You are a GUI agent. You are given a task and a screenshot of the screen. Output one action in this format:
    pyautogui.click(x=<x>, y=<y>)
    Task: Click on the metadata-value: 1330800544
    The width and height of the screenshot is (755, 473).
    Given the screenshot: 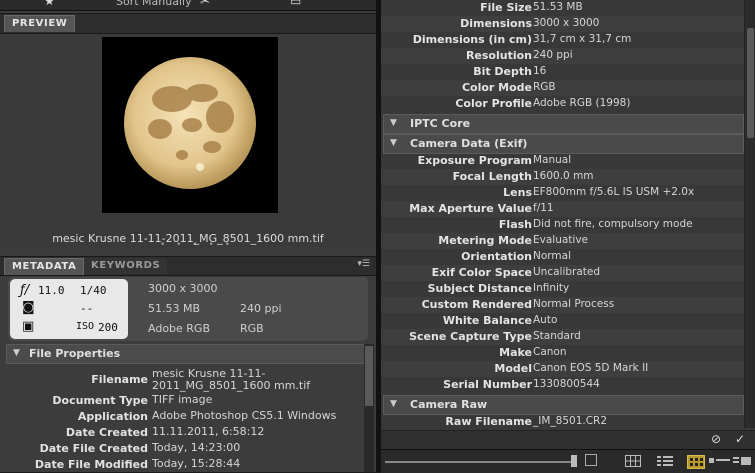 What is the action you would take?
    pyautogui.click(x=566, y=384)
    